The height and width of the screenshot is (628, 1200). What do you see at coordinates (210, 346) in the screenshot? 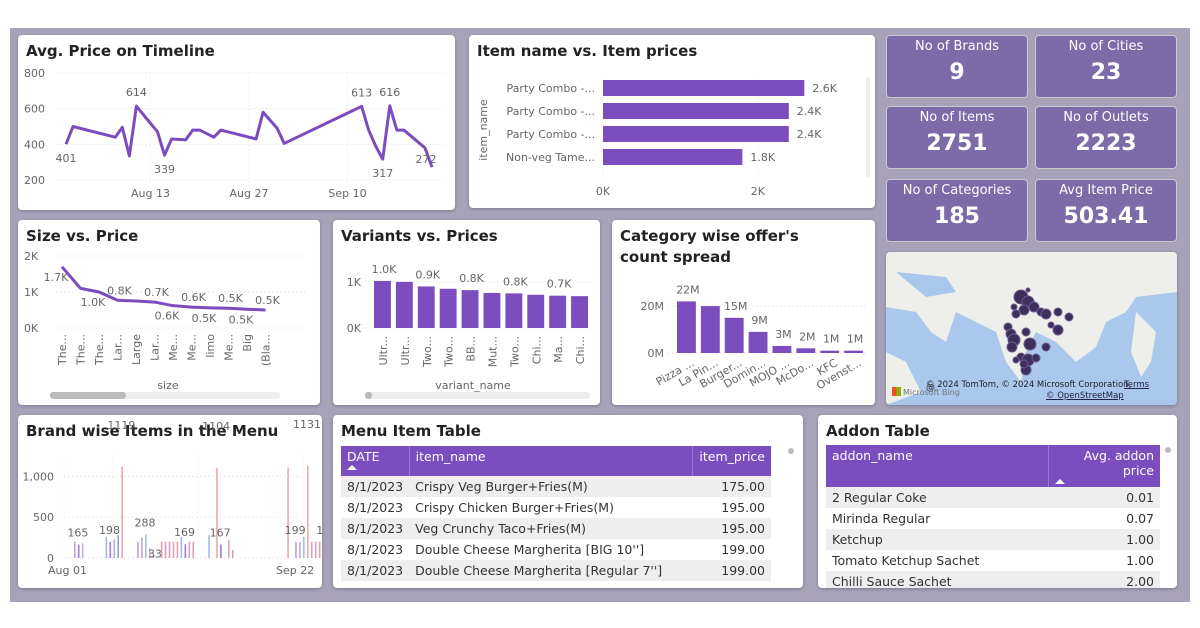
I see `x-tick-label: limo` at bounding box center [210, 346].